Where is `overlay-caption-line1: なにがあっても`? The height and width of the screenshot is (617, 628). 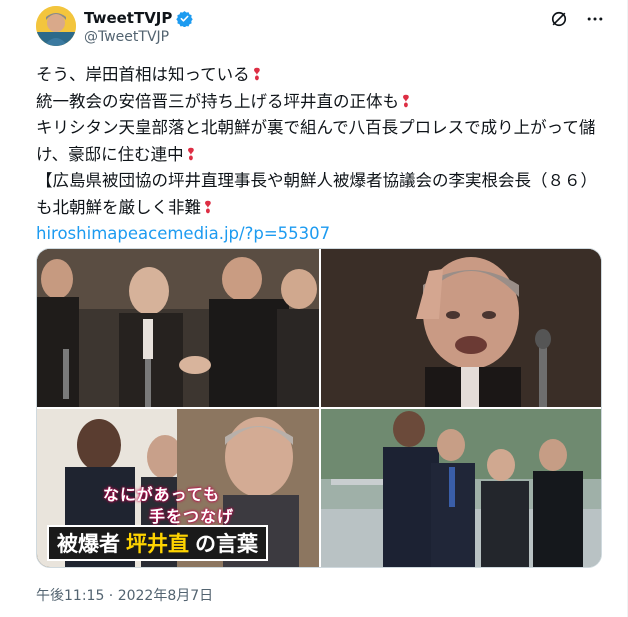
overlay-caption-line1: なにがあっても is located at coordinates (162, 494).